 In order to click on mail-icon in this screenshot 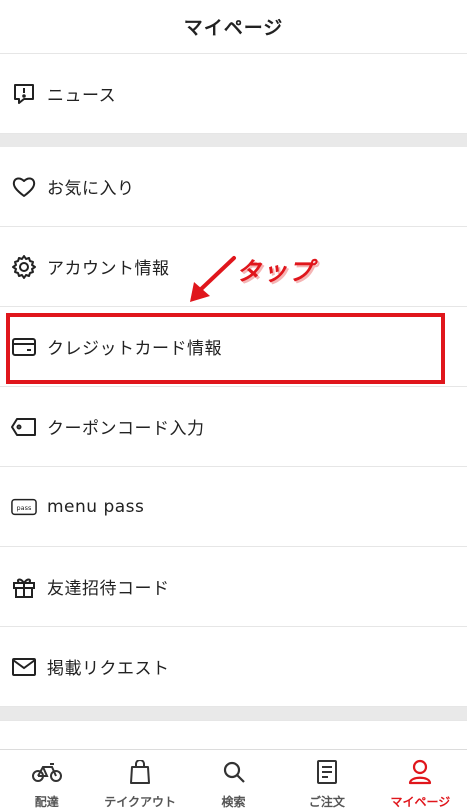, I will do `click(24, 667)`.